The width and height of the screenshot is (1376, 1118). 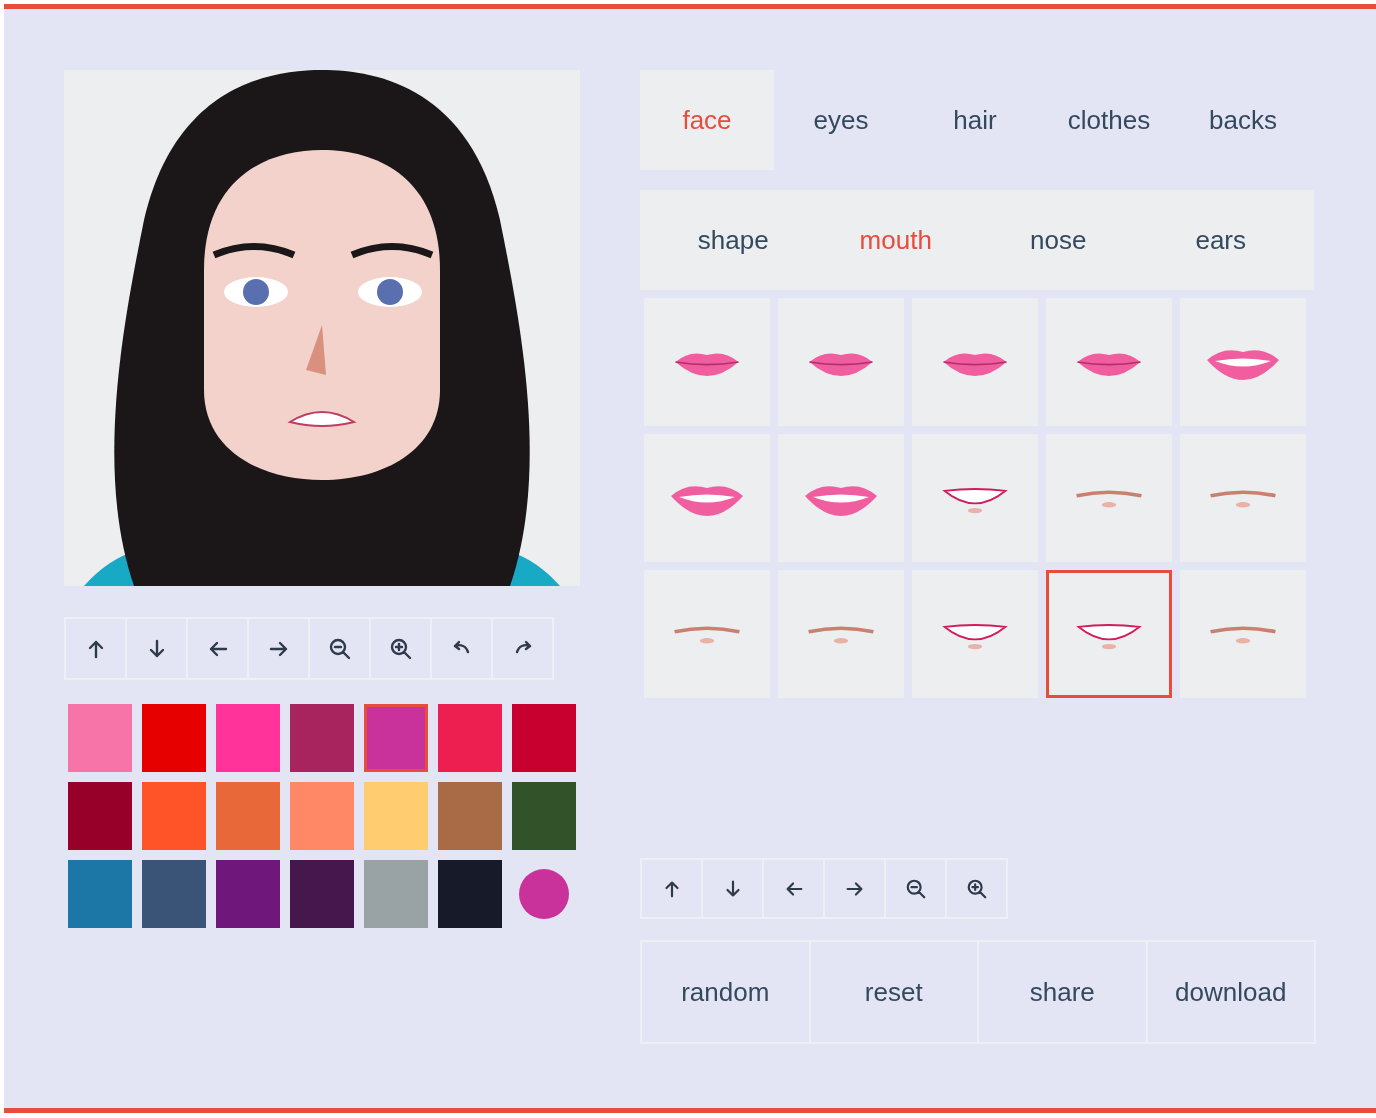 What do you see at coordinates (893, 992) in the screenshot?
I see `action-button: reset` at bounding box center [893, 992].